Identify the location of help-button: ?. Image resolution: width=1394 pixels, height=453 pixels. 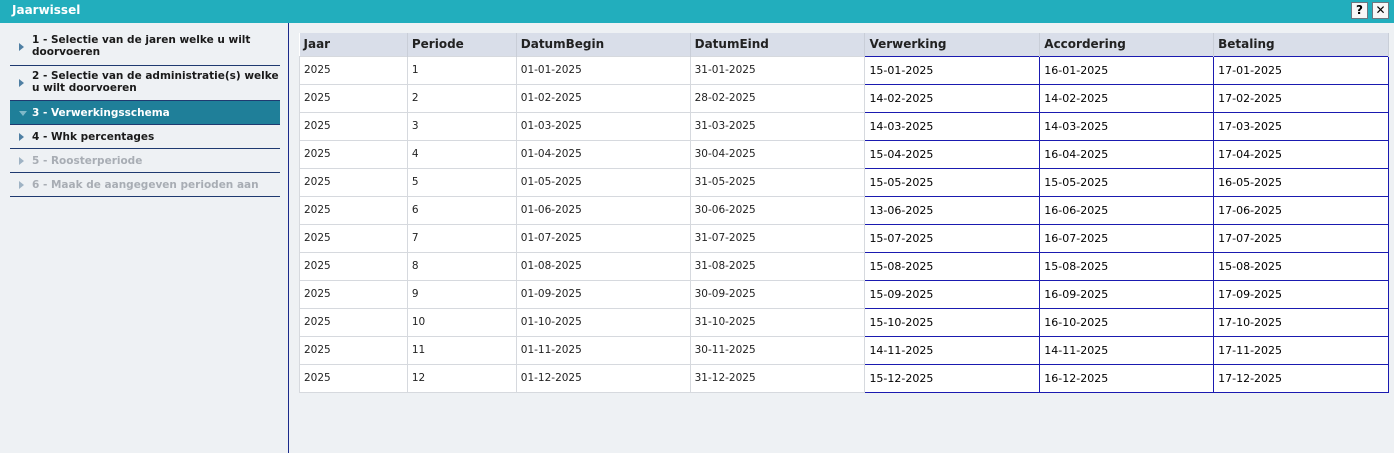
(1359, 10).